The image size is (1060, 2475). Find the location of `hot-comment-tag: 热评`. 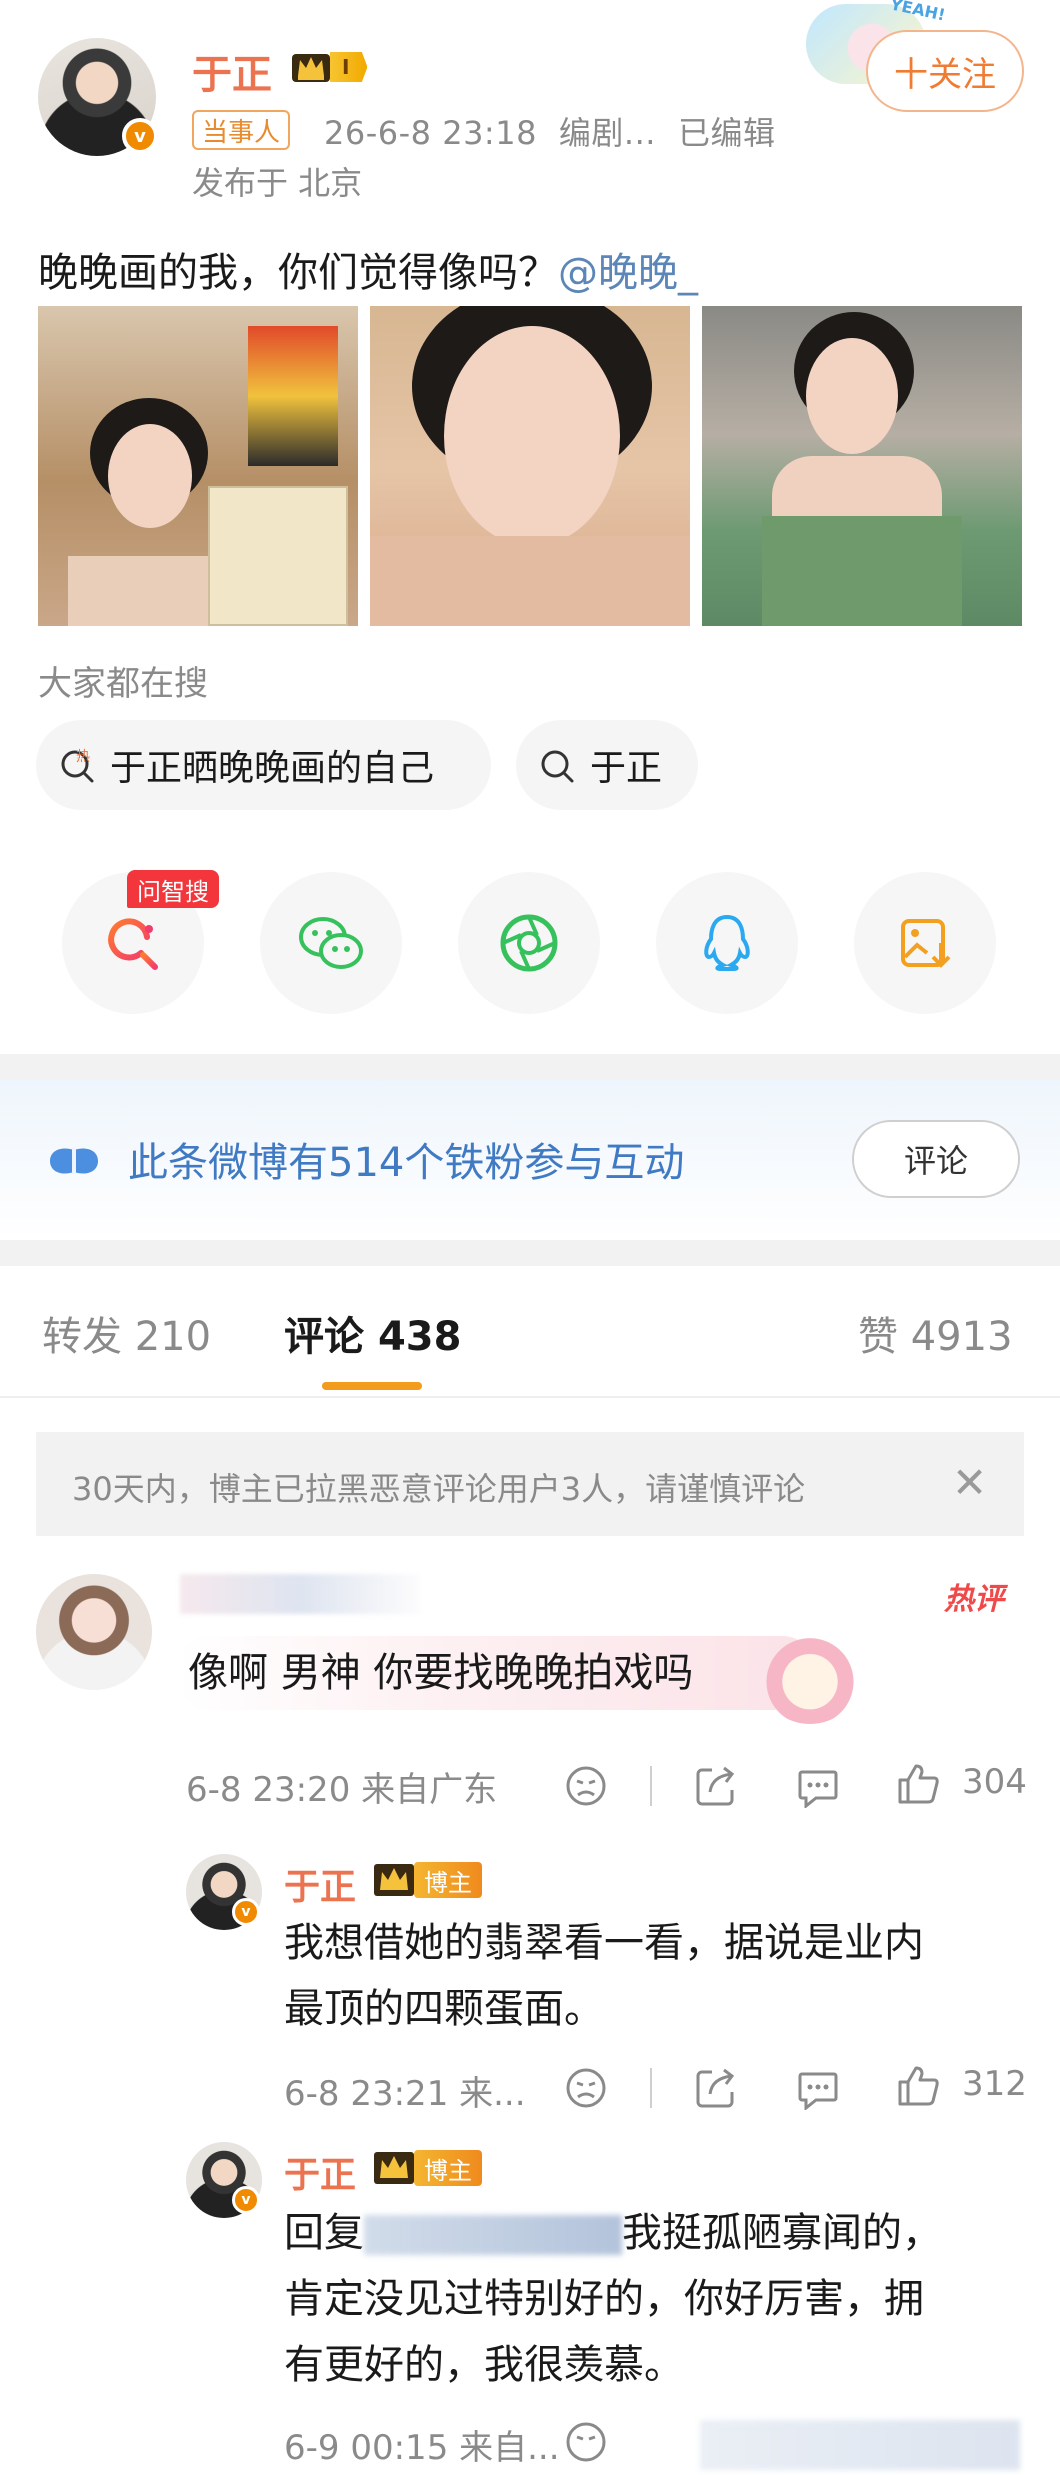

hot-comment-tag: 热评 is located at coordinates (974, 1599).